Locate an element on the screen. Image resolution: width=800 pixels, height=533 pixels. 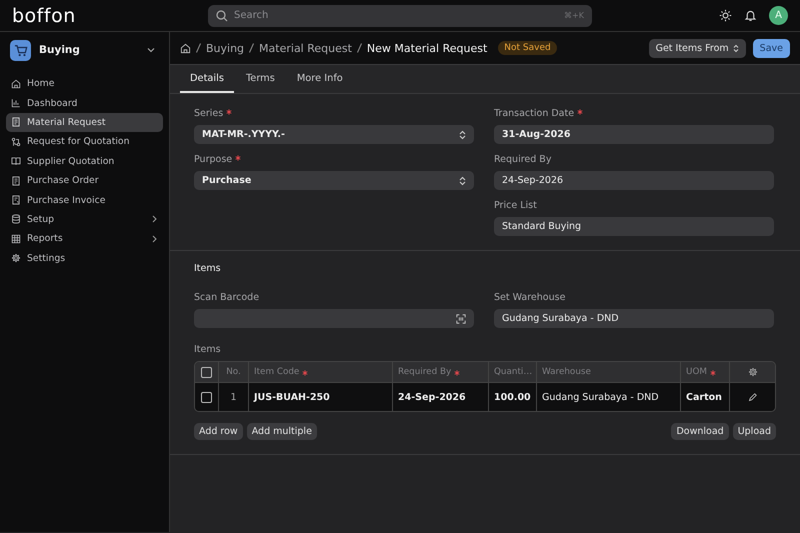
page-title: New Material Request is located at coordinates (427, 48).